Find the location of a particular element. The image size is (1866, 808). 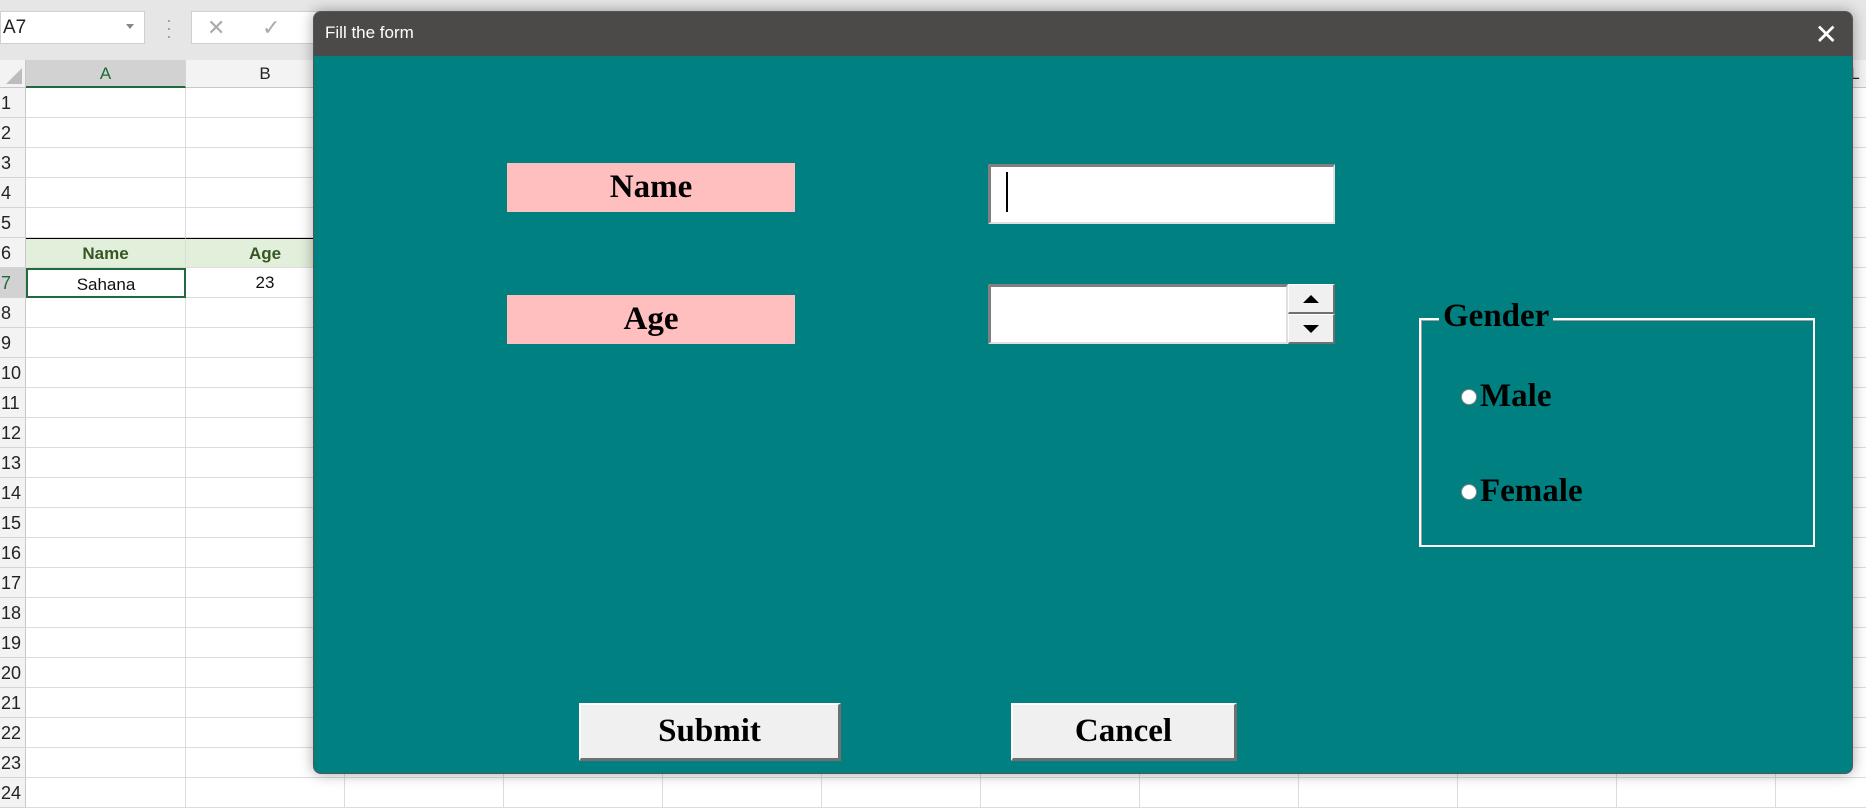

radio-female-label: Female is located at coordinates (1531, 491).